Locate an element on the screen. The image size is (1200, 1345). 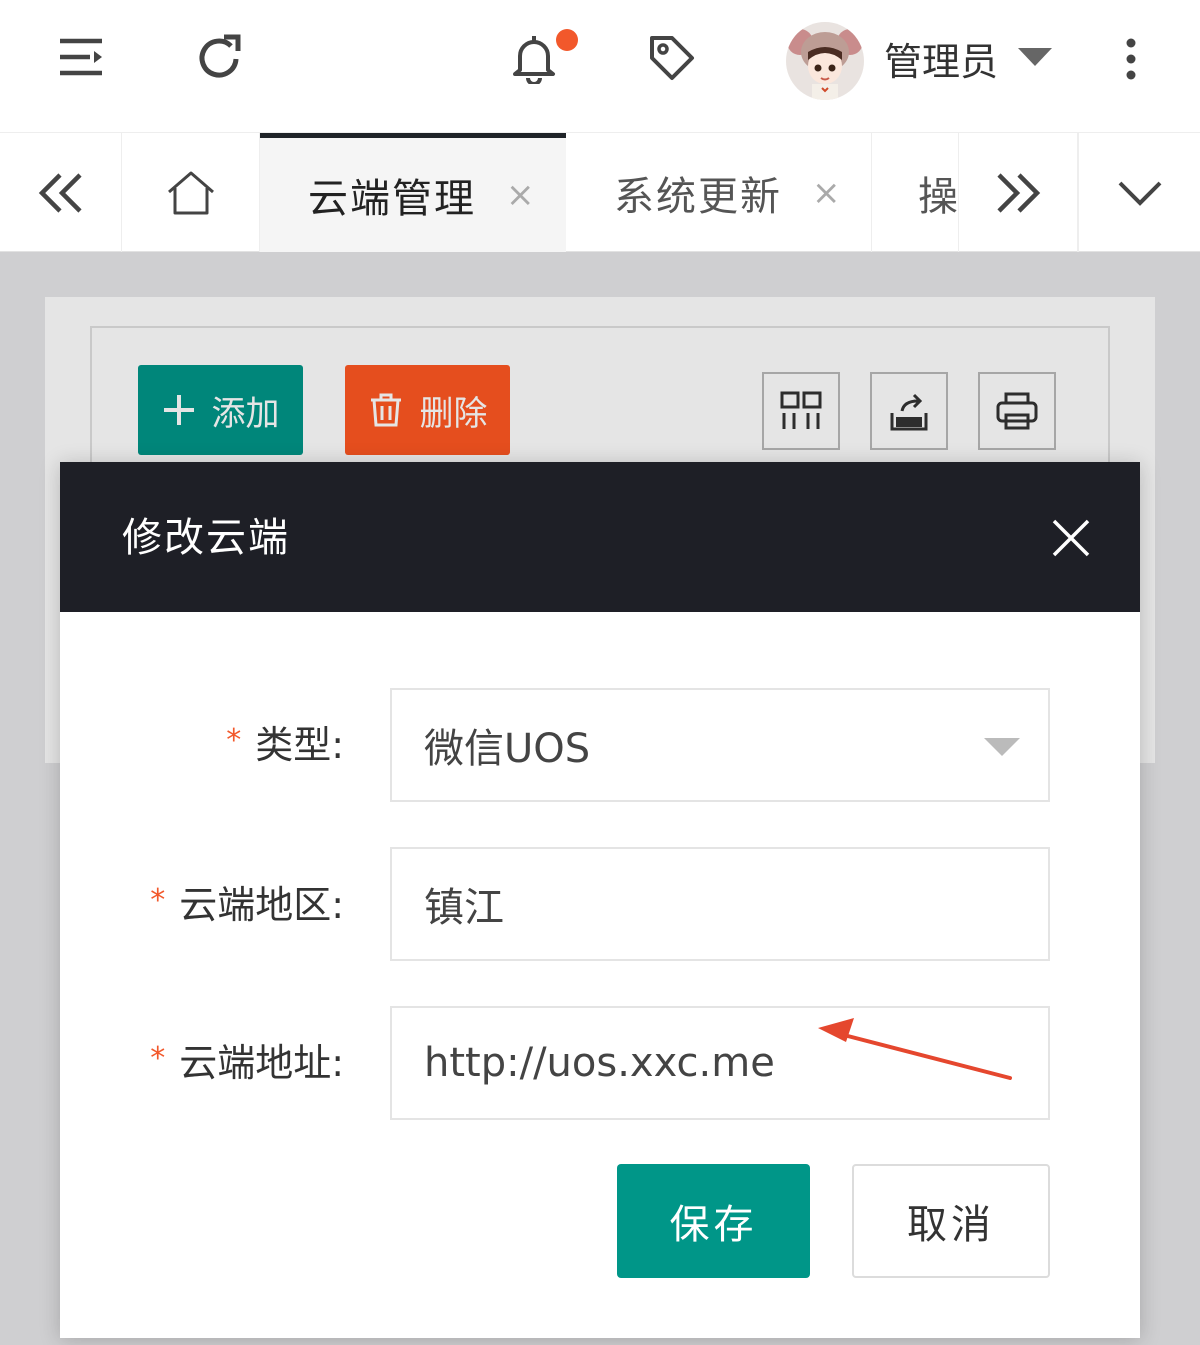
type-label: * 类型: is located at coordinates (285, 745).